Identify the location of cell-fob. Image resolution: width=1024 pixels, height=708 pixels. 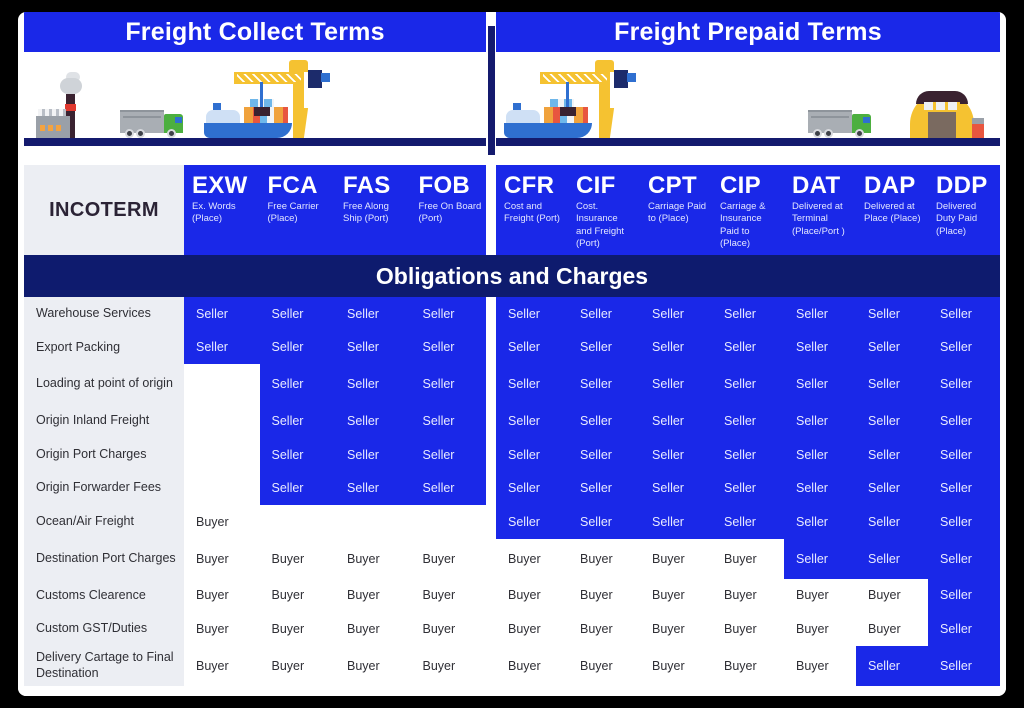
(448, 522).